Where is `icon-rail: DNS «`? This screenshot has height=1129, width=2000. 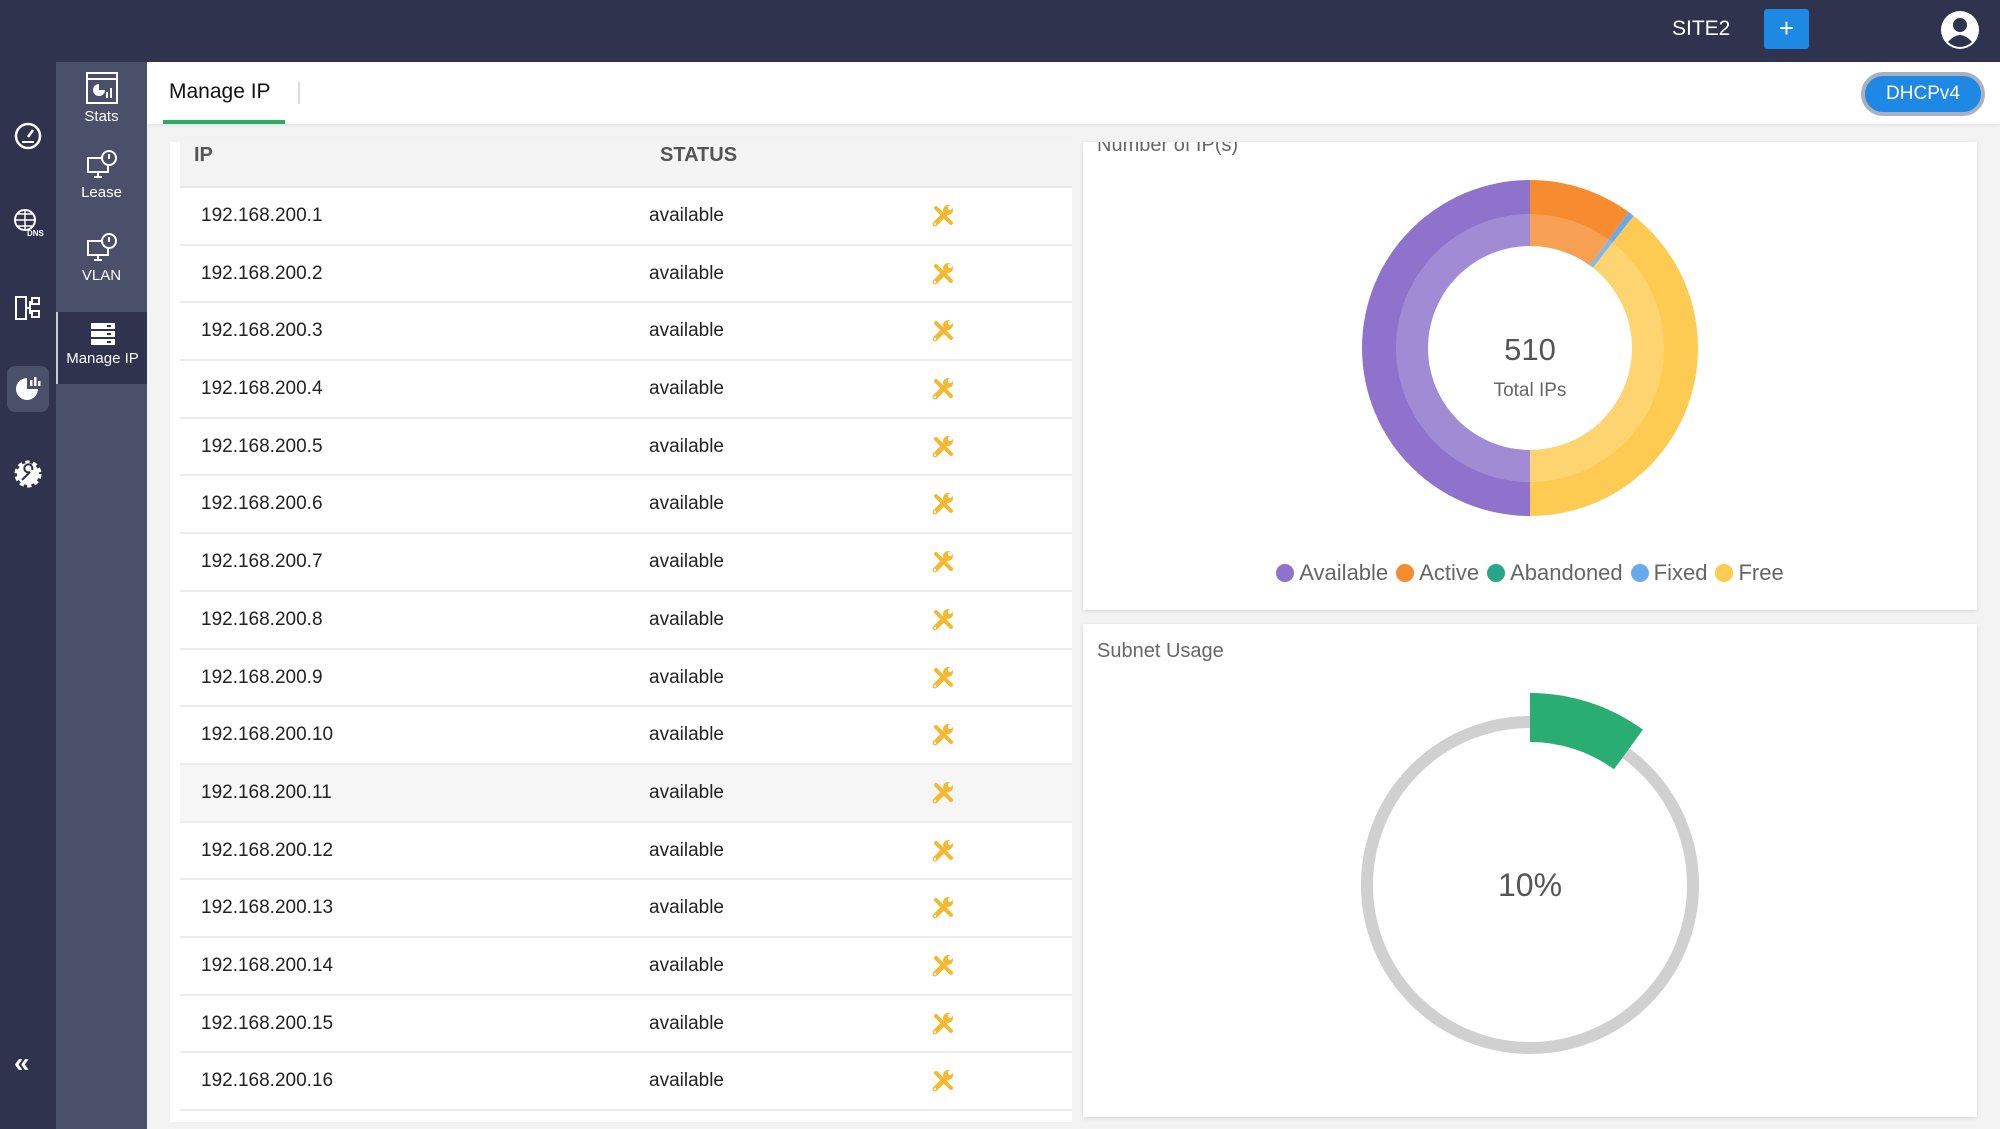
icon-rail: DNS « is located at coordinates (28, 564).